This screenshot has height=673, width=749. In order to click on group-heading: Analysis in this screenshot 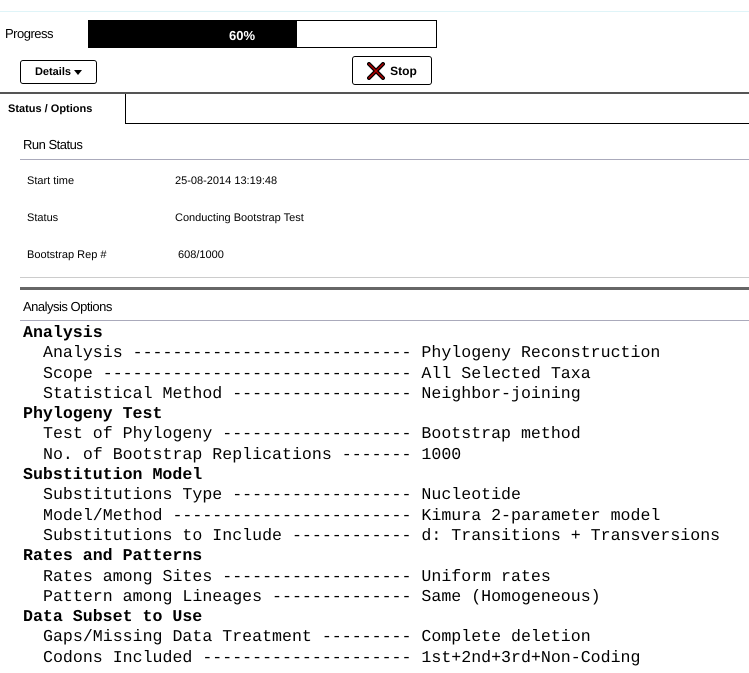, I will do `click(63, 333)`.